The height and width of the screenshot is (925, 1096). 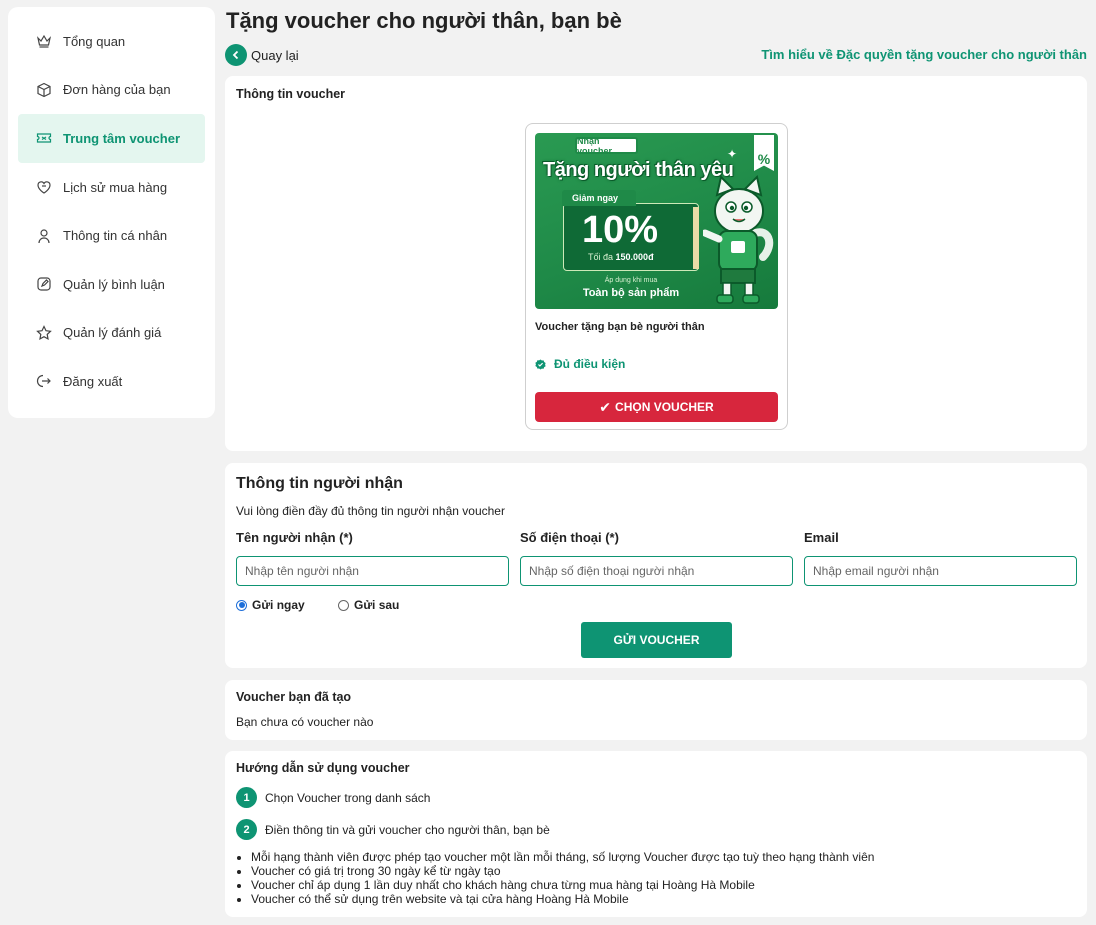 What do you see at coordinates (696, 238) in the screenshot?
I see `ticket-edge` at bounding box center [696, 238].